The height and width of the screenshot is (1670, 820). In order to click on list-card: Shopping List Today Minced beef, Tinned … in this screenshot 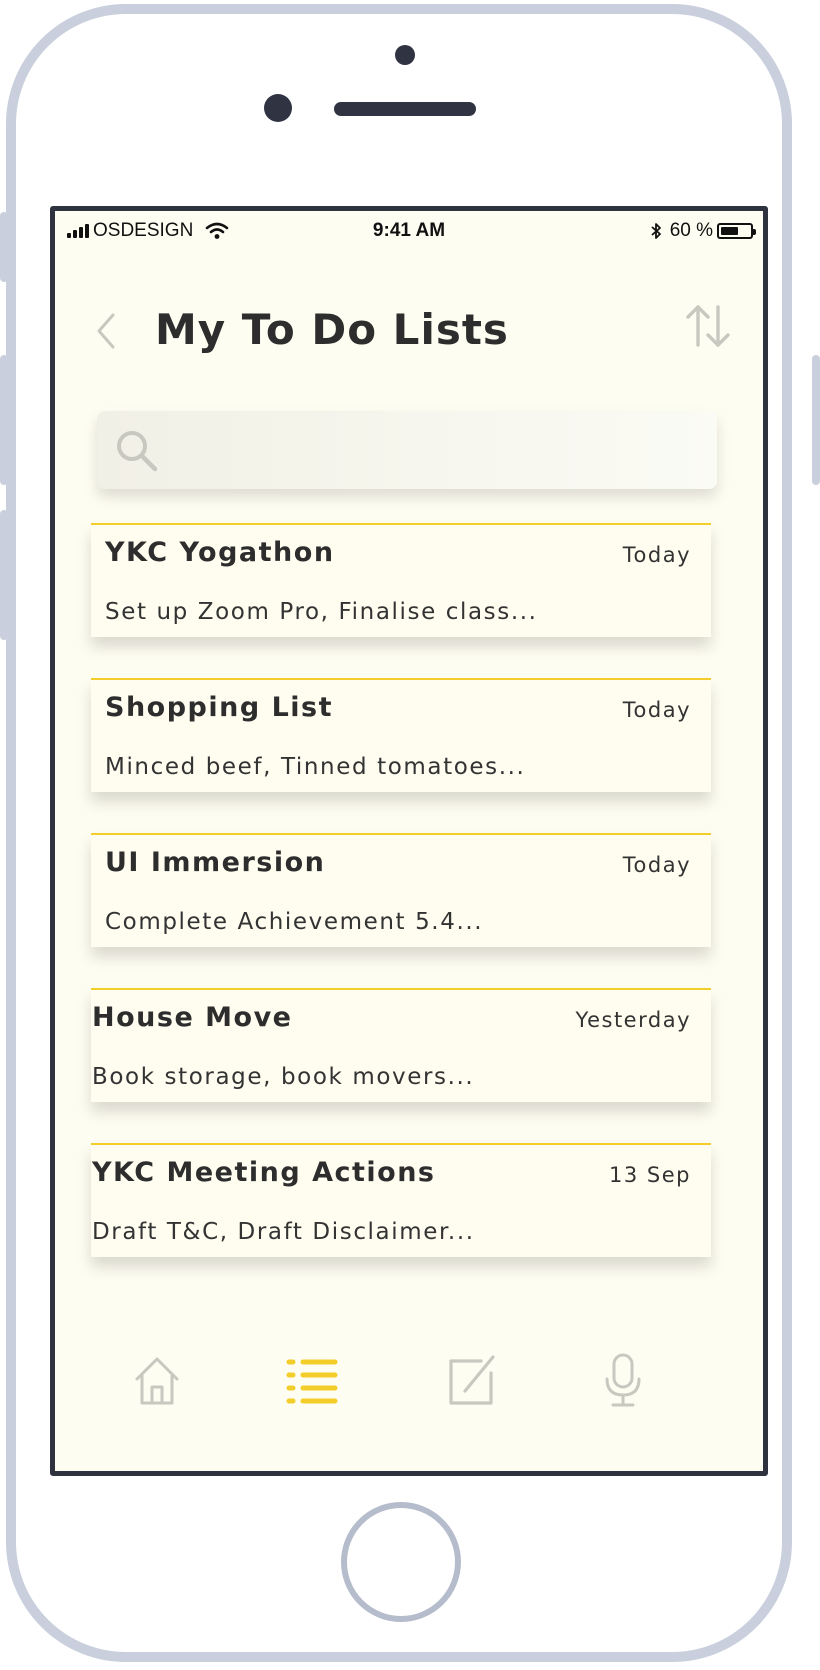, I will do `click(401, 735)`.